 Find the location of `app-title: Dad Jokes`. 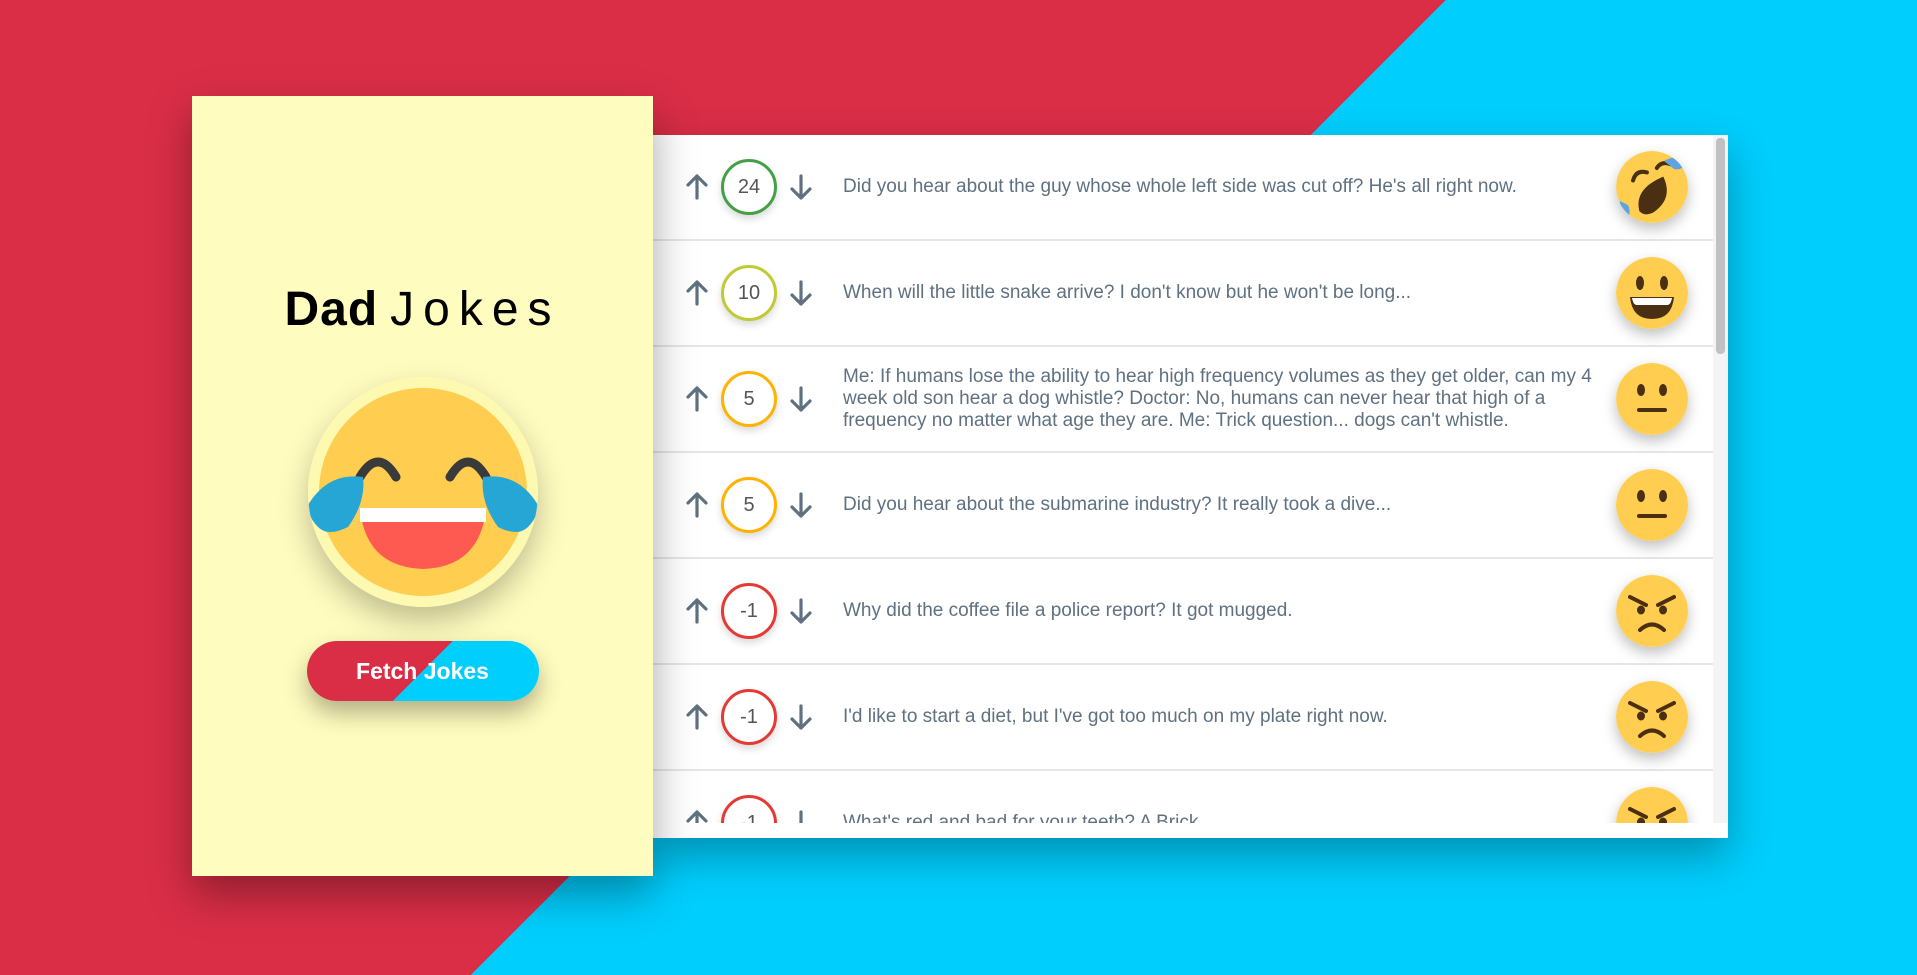

app-title: Dad Jokes is located at coordinates (422, 309).